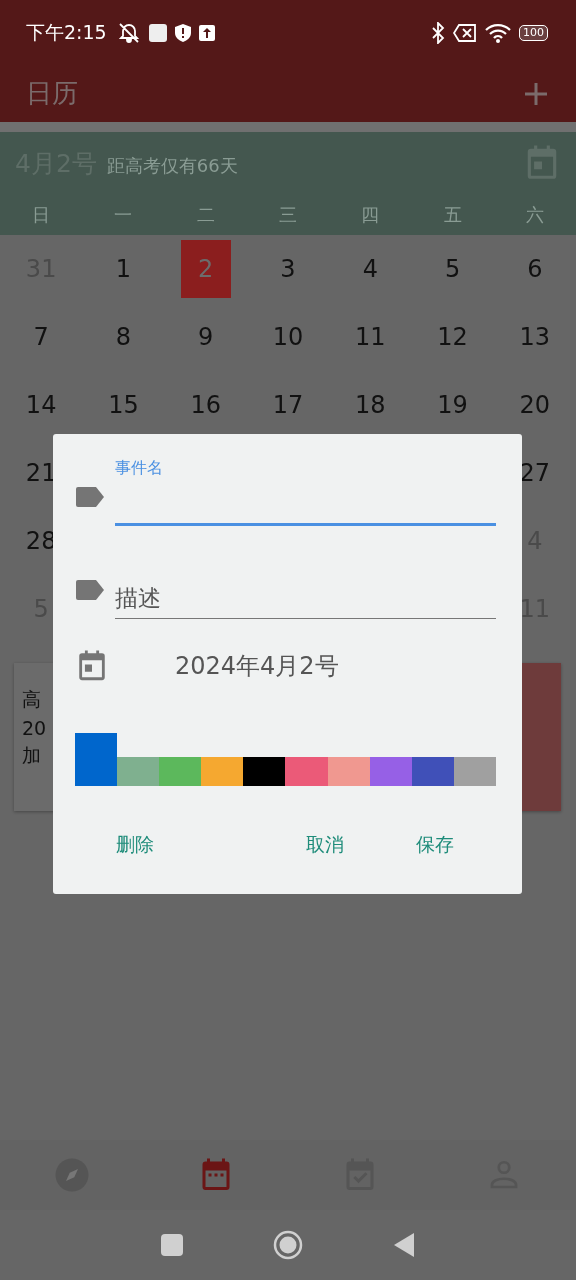 The image size is (576, 1280). I want to click on bluetooth-icon, so click(438, 32).